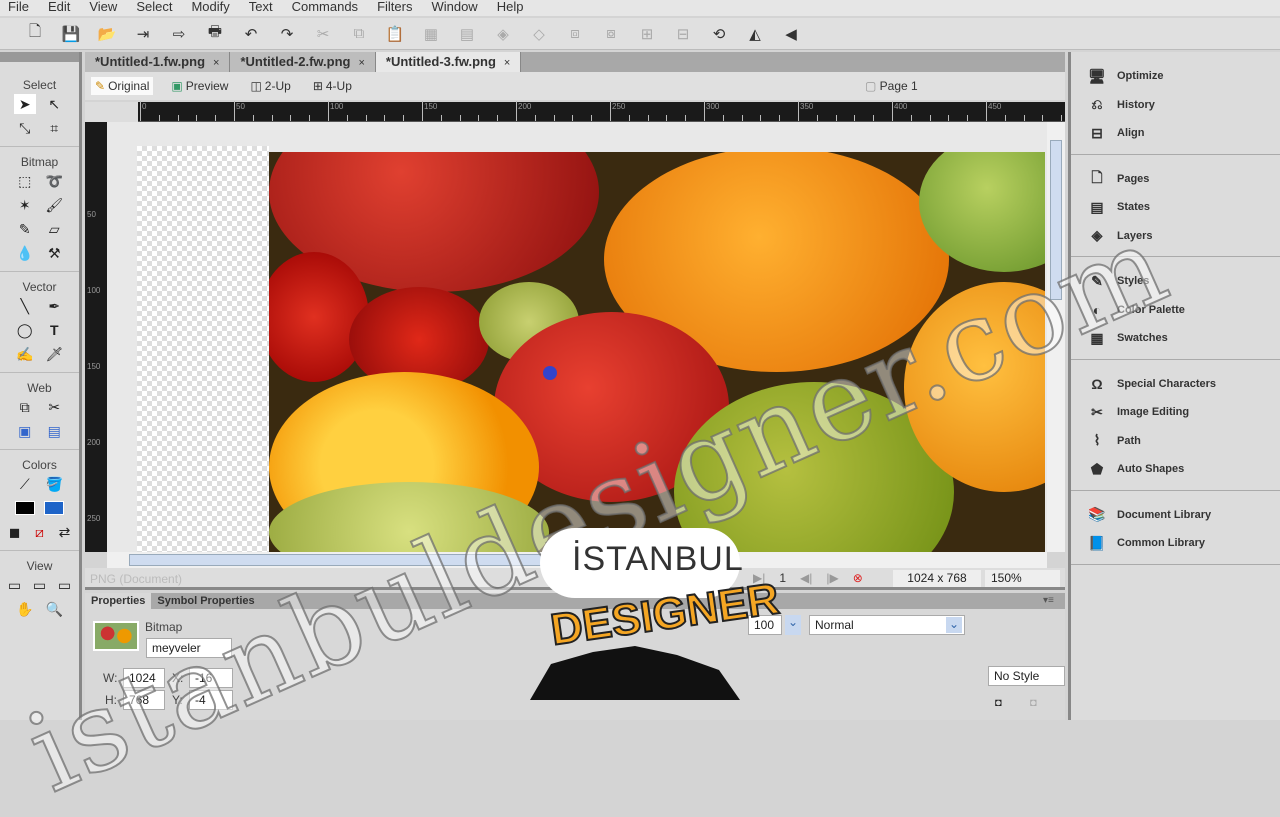 The height and width of the screenshot is (817, 1280). What do you see at coordinates (64, 532) in the screenshot?
I see `swap-colors-icon: ⇄` at bounding box center [64, 532].